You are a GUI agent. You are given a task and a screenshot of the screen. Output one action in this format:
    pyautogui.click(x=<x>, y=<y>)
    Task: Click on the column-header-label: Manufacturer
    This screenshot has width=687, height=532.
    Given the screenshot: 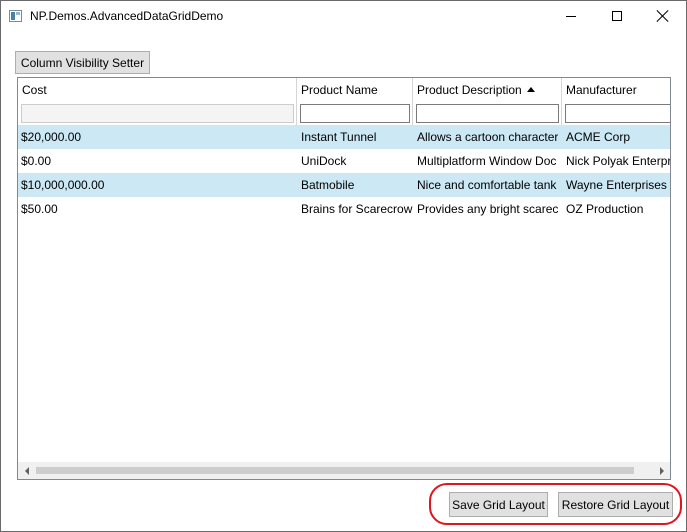 What is the action you would take?
    pyautogui.click(x=601, y=90)
    